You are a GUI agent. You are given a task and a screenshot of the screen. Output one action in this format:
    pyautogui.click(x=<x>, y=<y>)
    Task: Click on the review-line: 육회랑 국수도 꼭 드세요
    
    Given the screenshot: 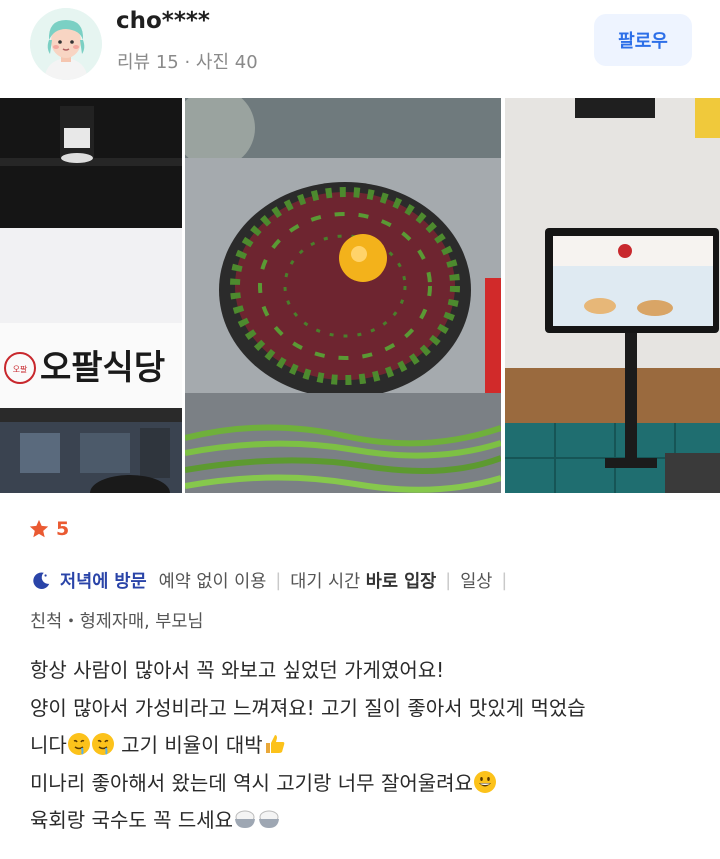 What is the action you would take?
    pyautogui.click(x=365, y=821)
    